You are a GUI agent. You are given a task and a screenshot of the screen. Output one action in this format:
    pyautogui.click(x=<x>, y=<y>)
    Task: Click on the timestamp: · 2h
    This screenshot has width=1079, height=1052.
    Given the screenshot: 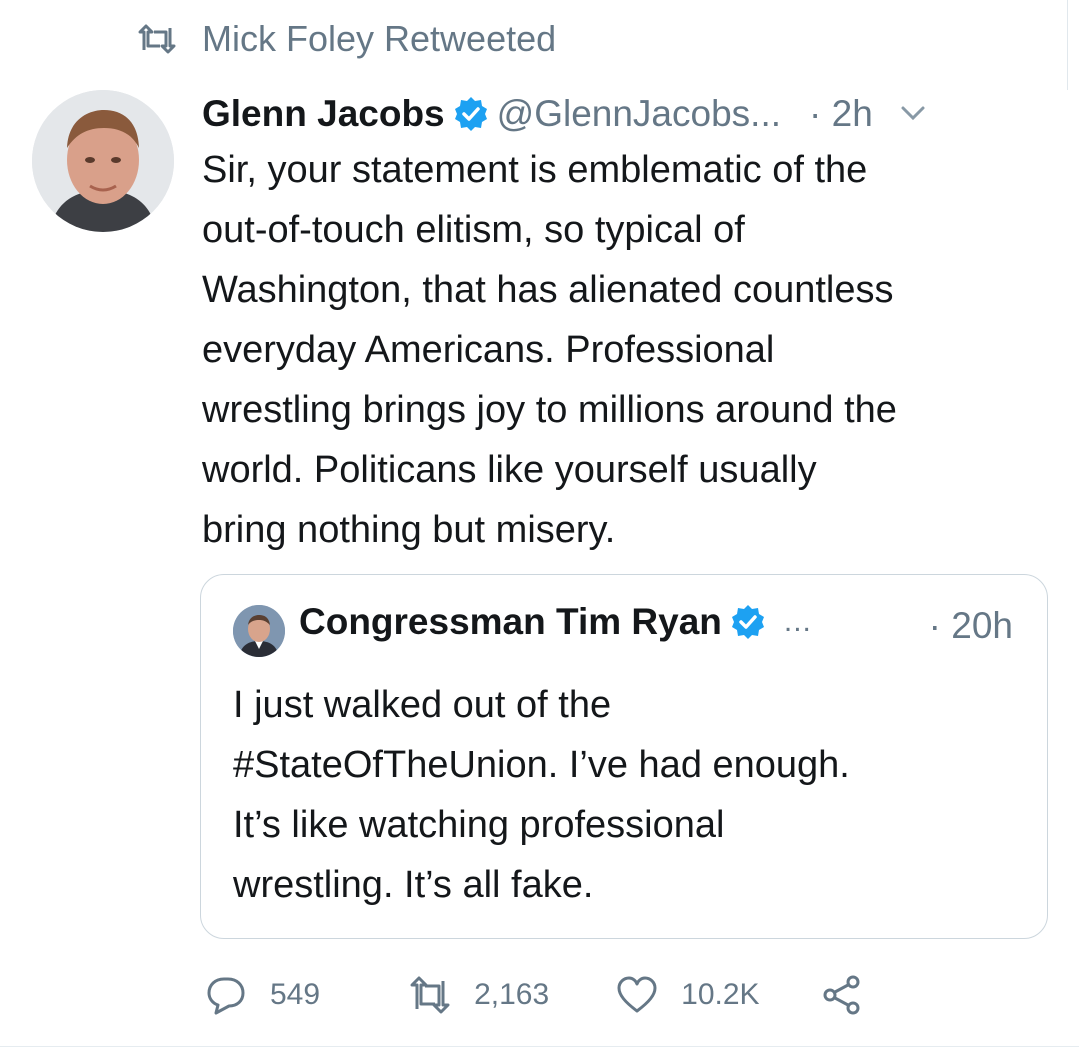 What is the action you would take?
    pyautogui.click(x=841, y=114)
    